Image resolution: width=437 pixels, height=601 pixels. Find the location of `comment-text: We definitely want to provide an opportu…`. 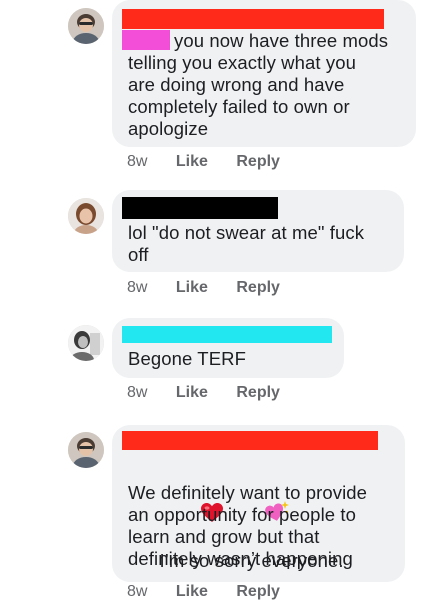

comment-text: We definitely want to provide an opportu… is located at coordinates (248, 525).